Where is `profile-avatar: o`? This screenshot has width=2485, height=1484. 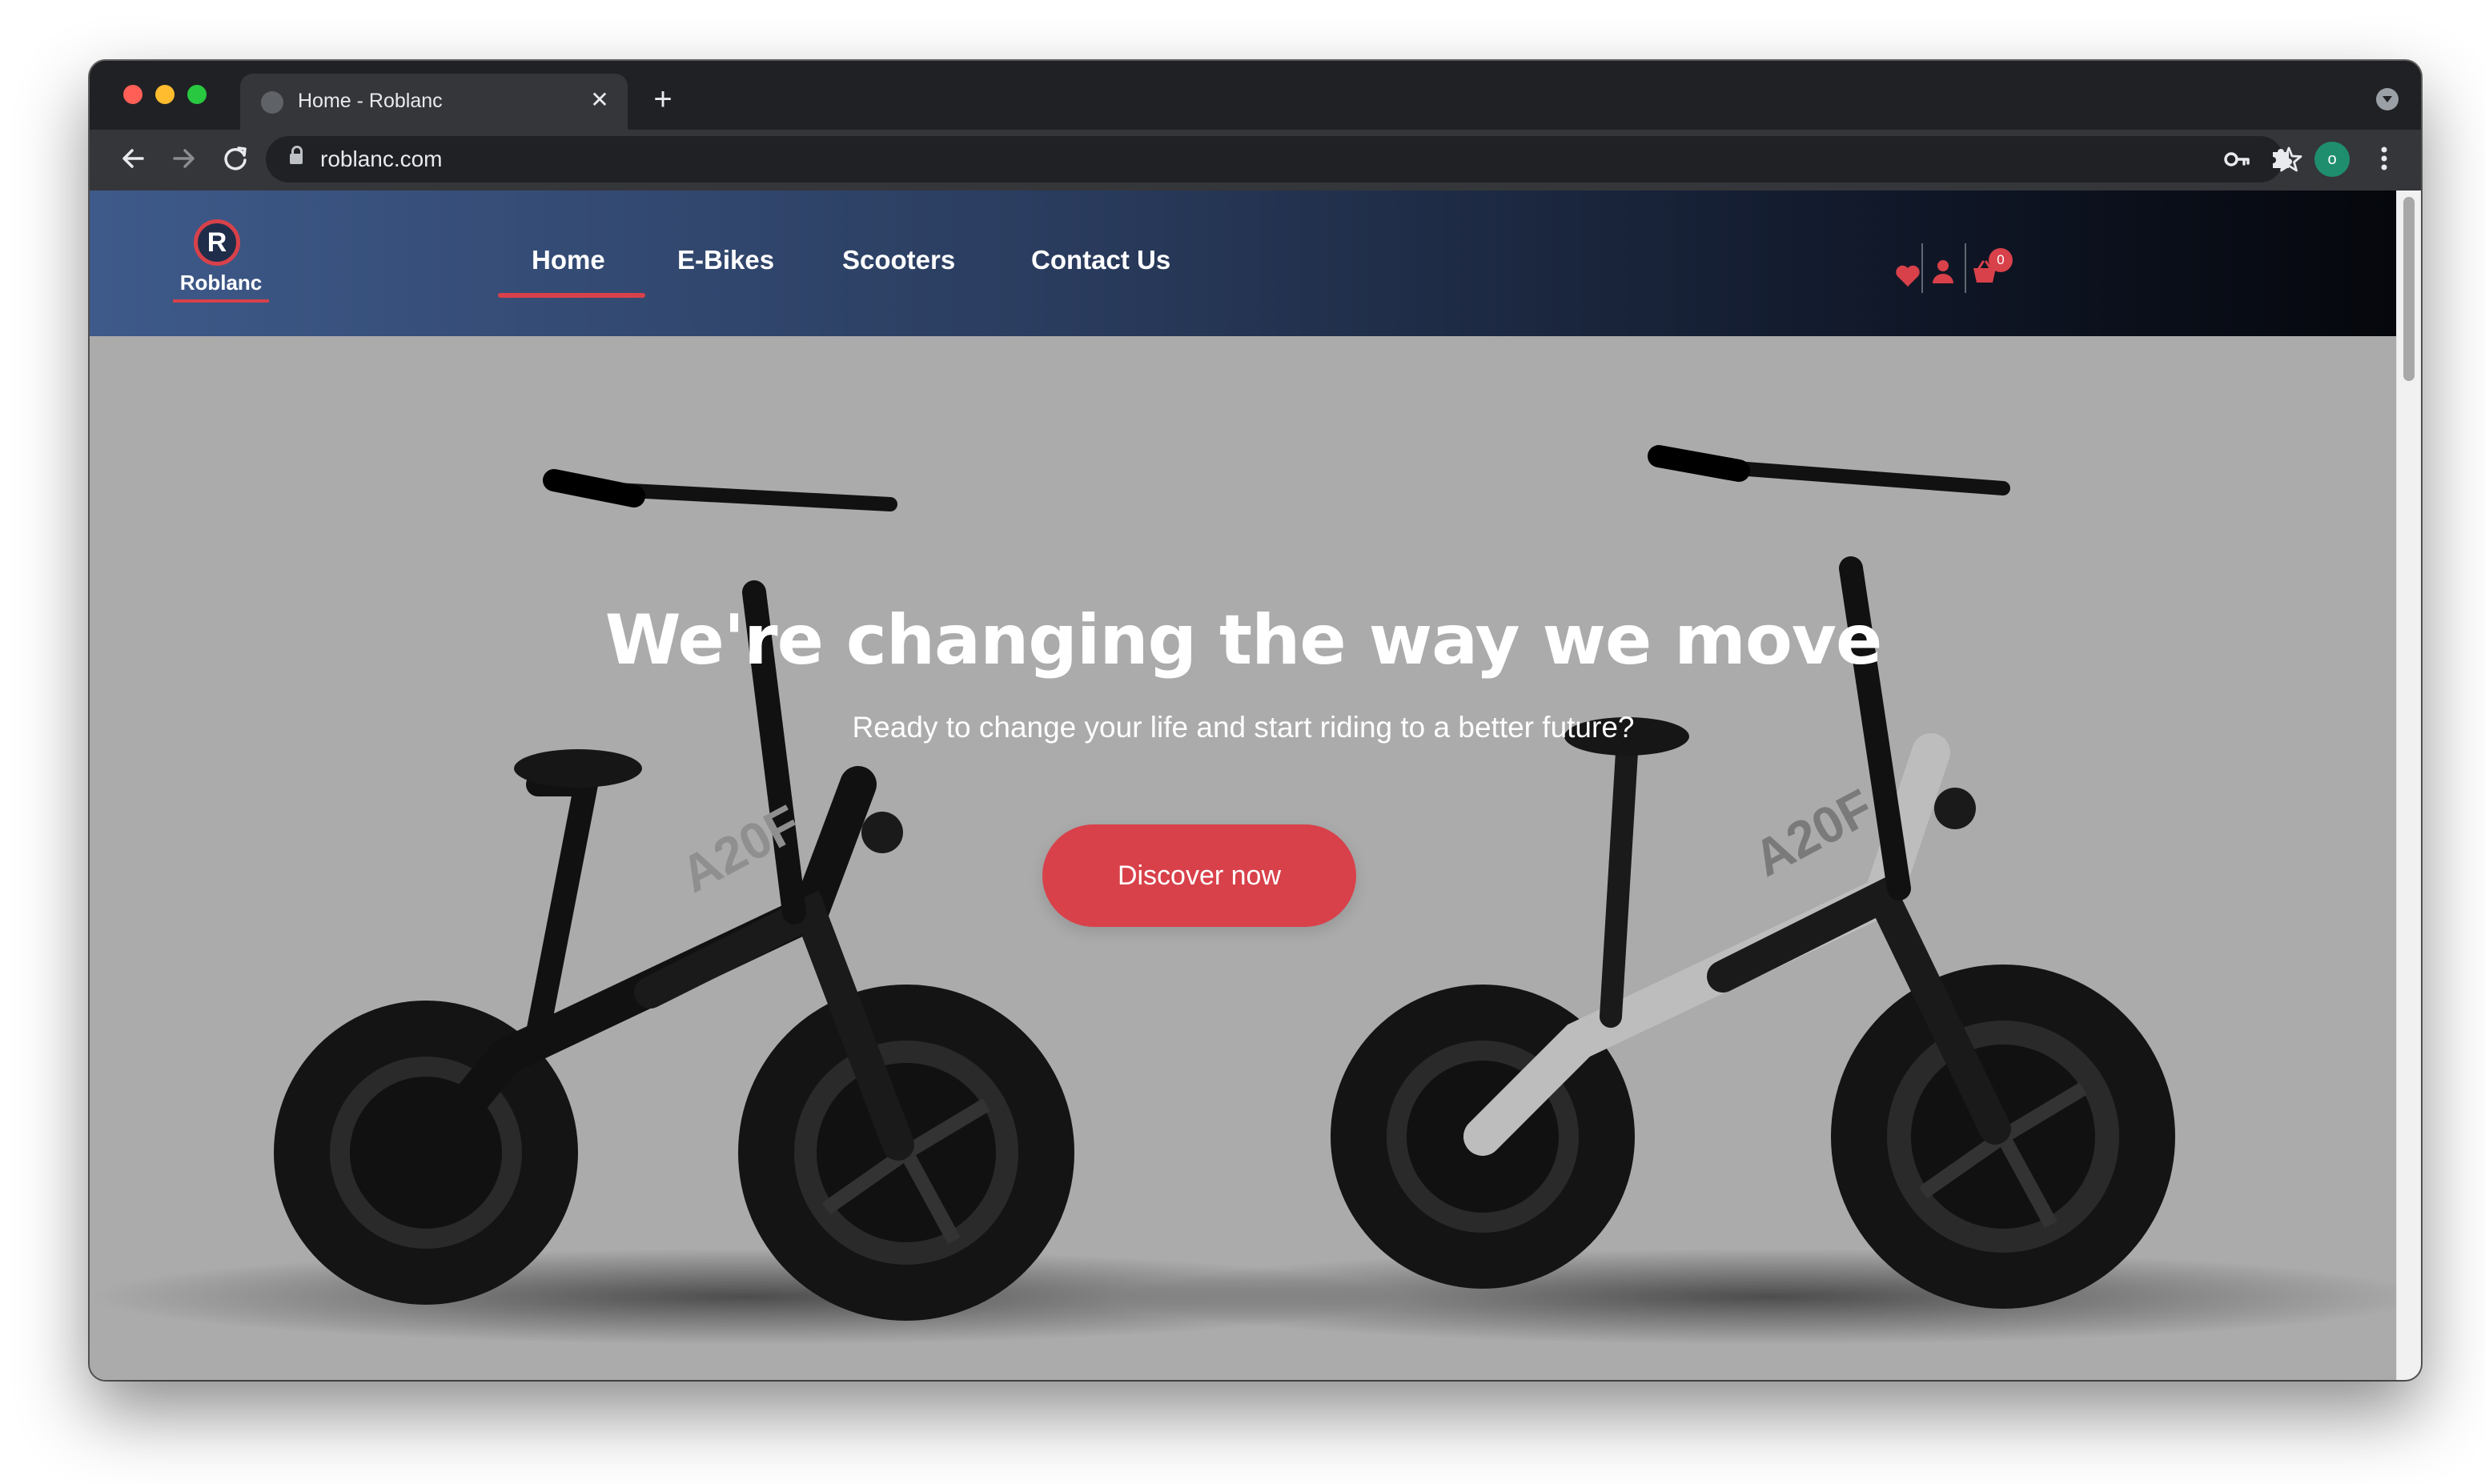 profile-avatar: o is located at coordinates (2332, 159).